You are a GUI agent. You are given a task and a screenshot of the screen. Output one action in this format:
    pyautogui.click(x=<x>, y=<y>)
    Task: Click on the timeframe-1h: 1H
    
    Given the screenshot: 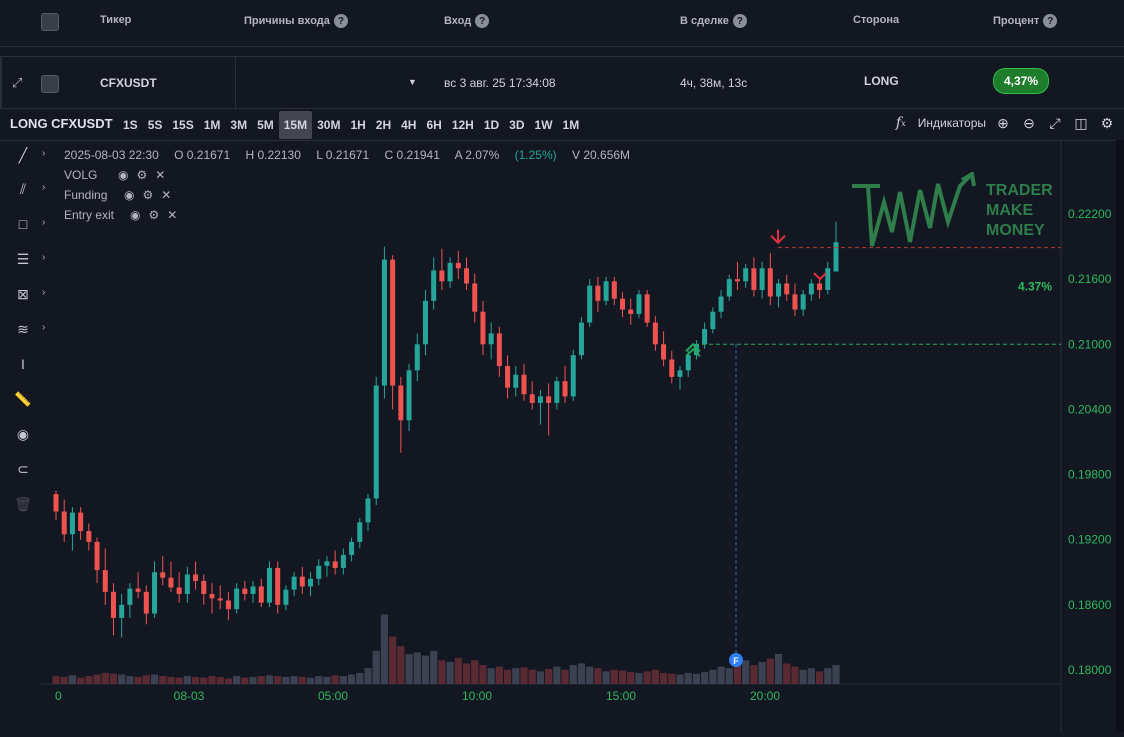 What is the action you would take?
    pyautogui.click(x=357, y=125)
    